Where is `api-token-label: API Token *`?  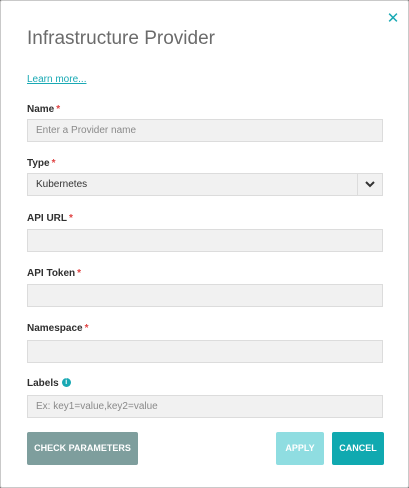
api-token-label: API Token * is located at coordinates (54, 273).